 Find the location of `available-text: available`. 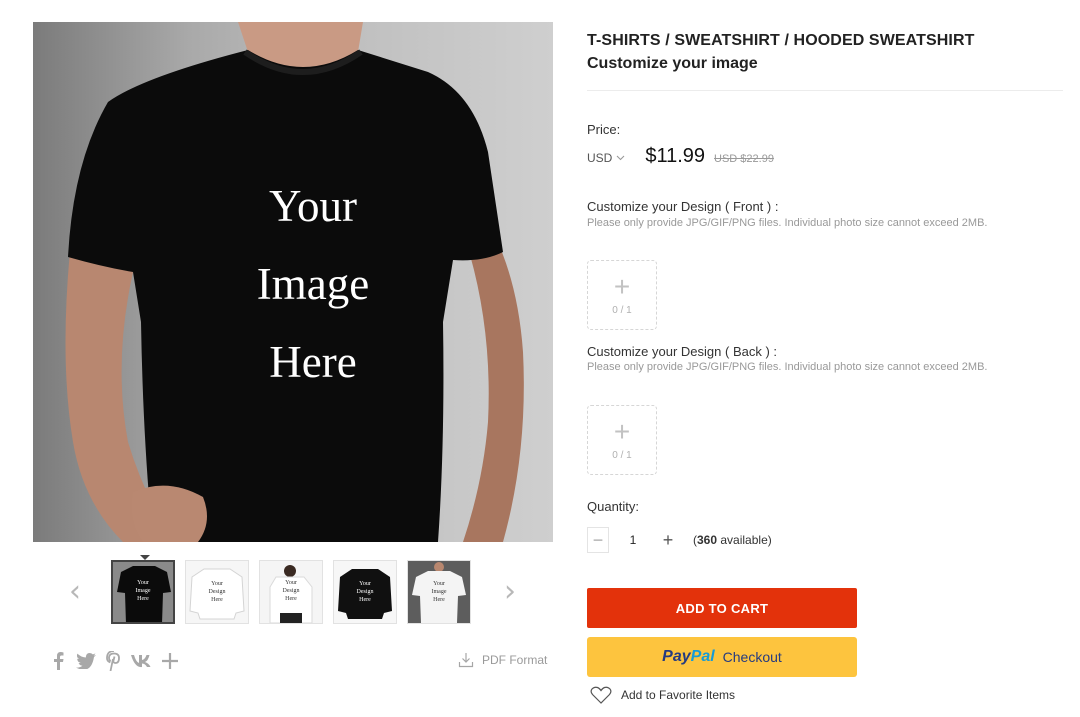

available-text: available is located at coordinates (744, 540).